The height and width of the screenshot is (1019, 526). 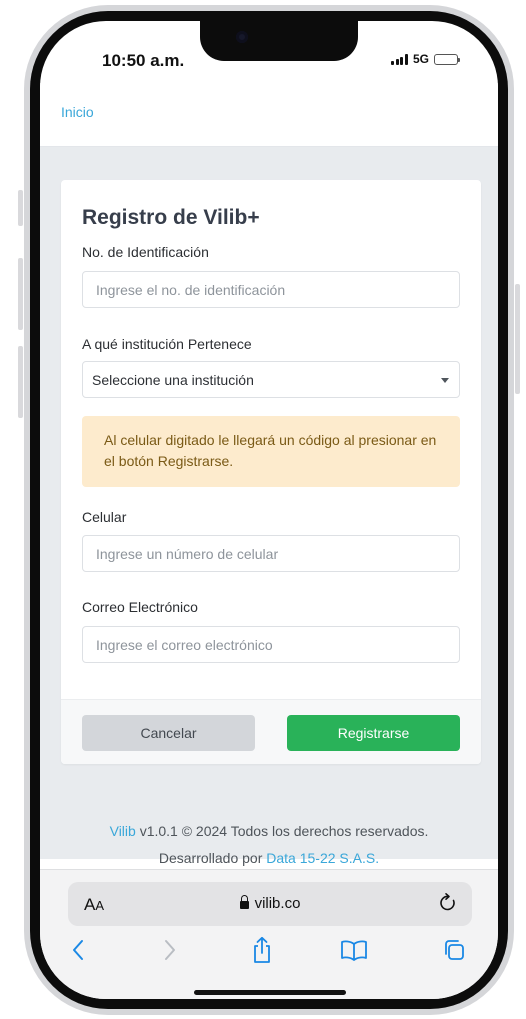 I want to click on notch, so click(x=279, y=41).